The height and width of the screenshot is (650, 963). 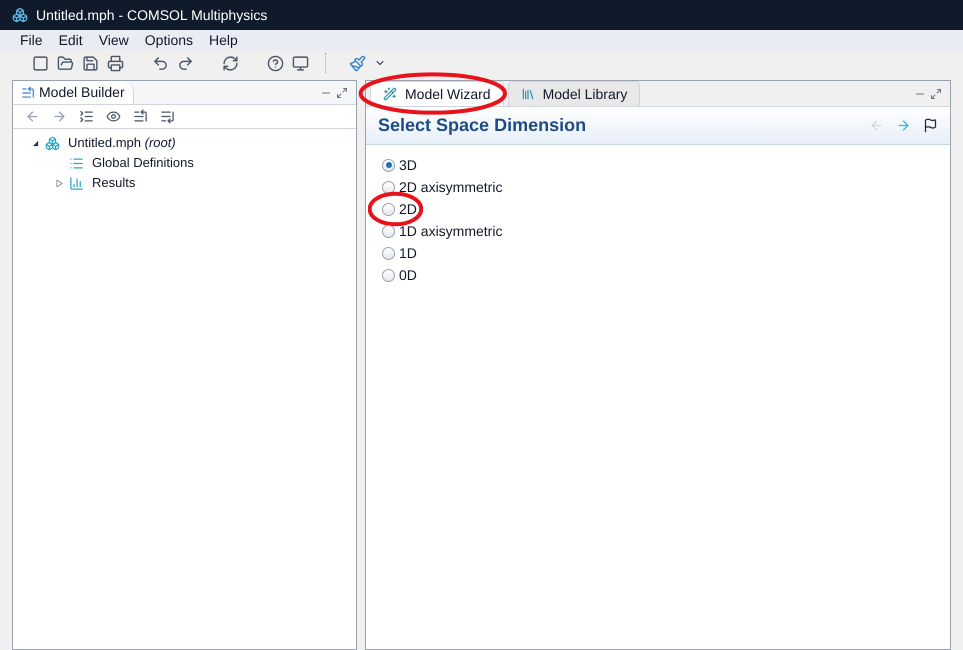 What do you see at coordinates (28, 93) in the screenshot?
I see `tree-icon` at bounding box center [28, 93].